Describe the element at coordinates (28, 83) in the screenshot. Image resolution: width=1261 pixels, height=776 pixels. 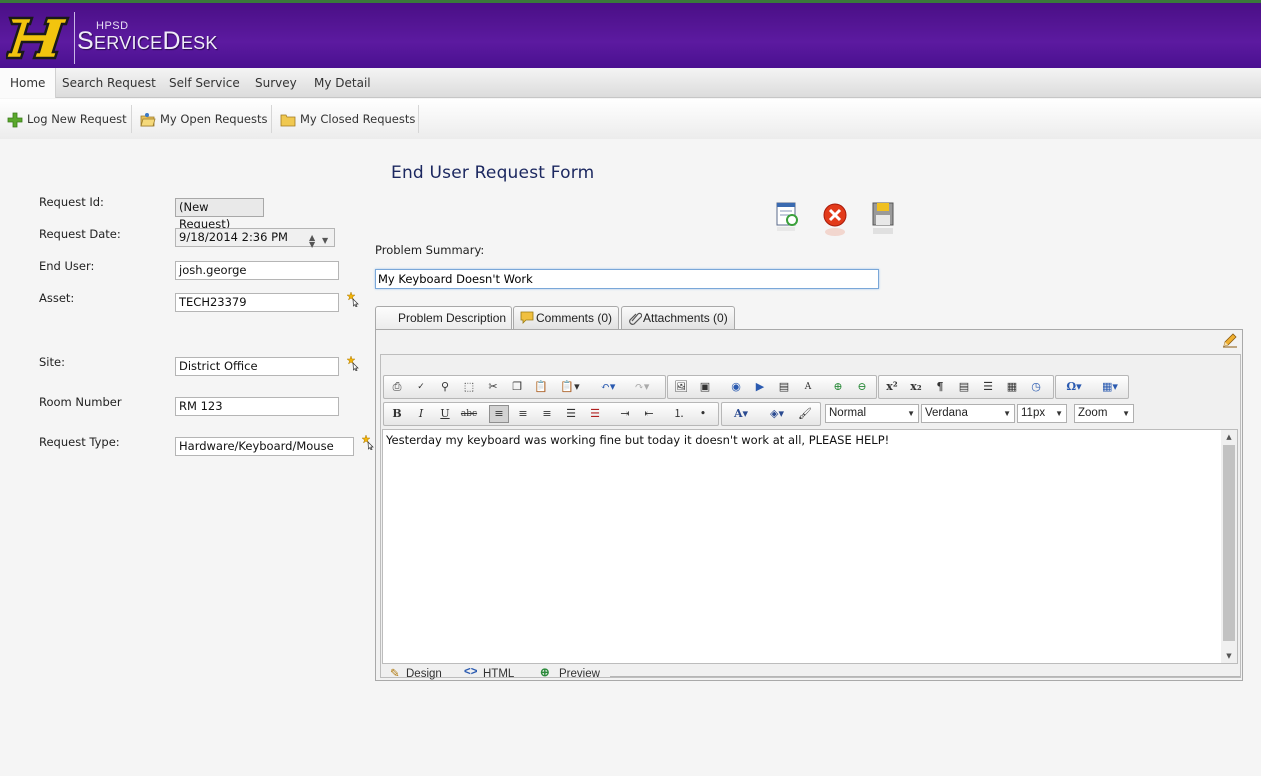
I see `menu-home: Home` at that location.